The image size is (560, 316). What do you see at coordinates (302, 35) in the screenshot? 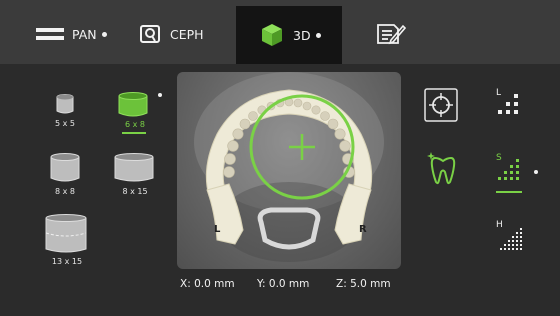
I see `tab-3d-label: 3D` at bounding box center [302, 35].